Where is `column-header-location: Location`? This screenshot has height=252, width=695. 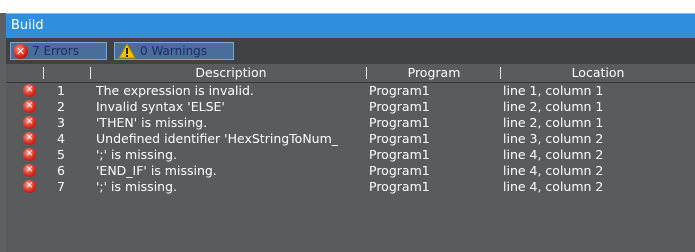
column-header-location: Location is located at coordinates (598, 72).